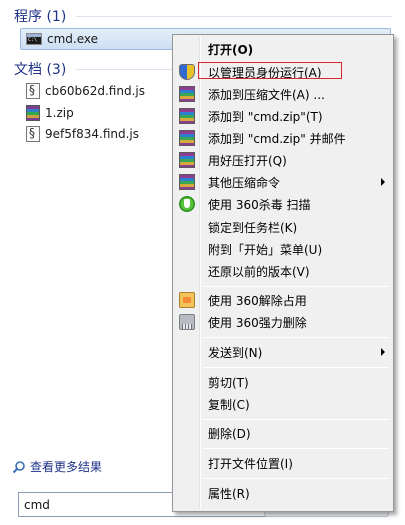  I want to click on menu-item-label: 以管理员身份运行(A), so click(265, 72).